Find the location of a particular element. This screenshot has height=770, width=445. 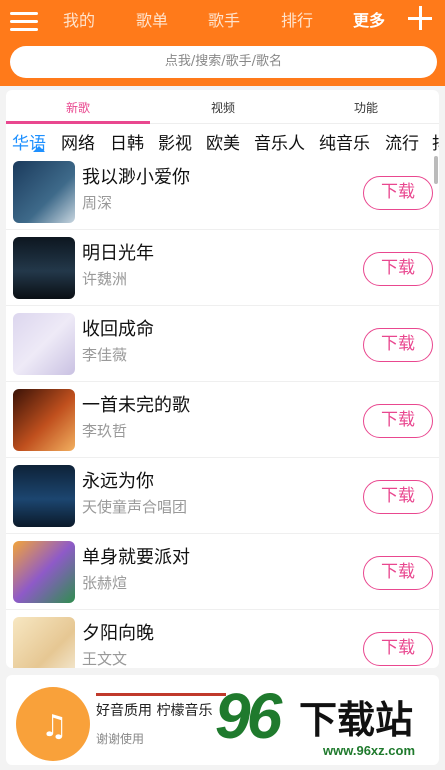

song-artist: 天使童声合唱团 is located at coordinates (135, 507).